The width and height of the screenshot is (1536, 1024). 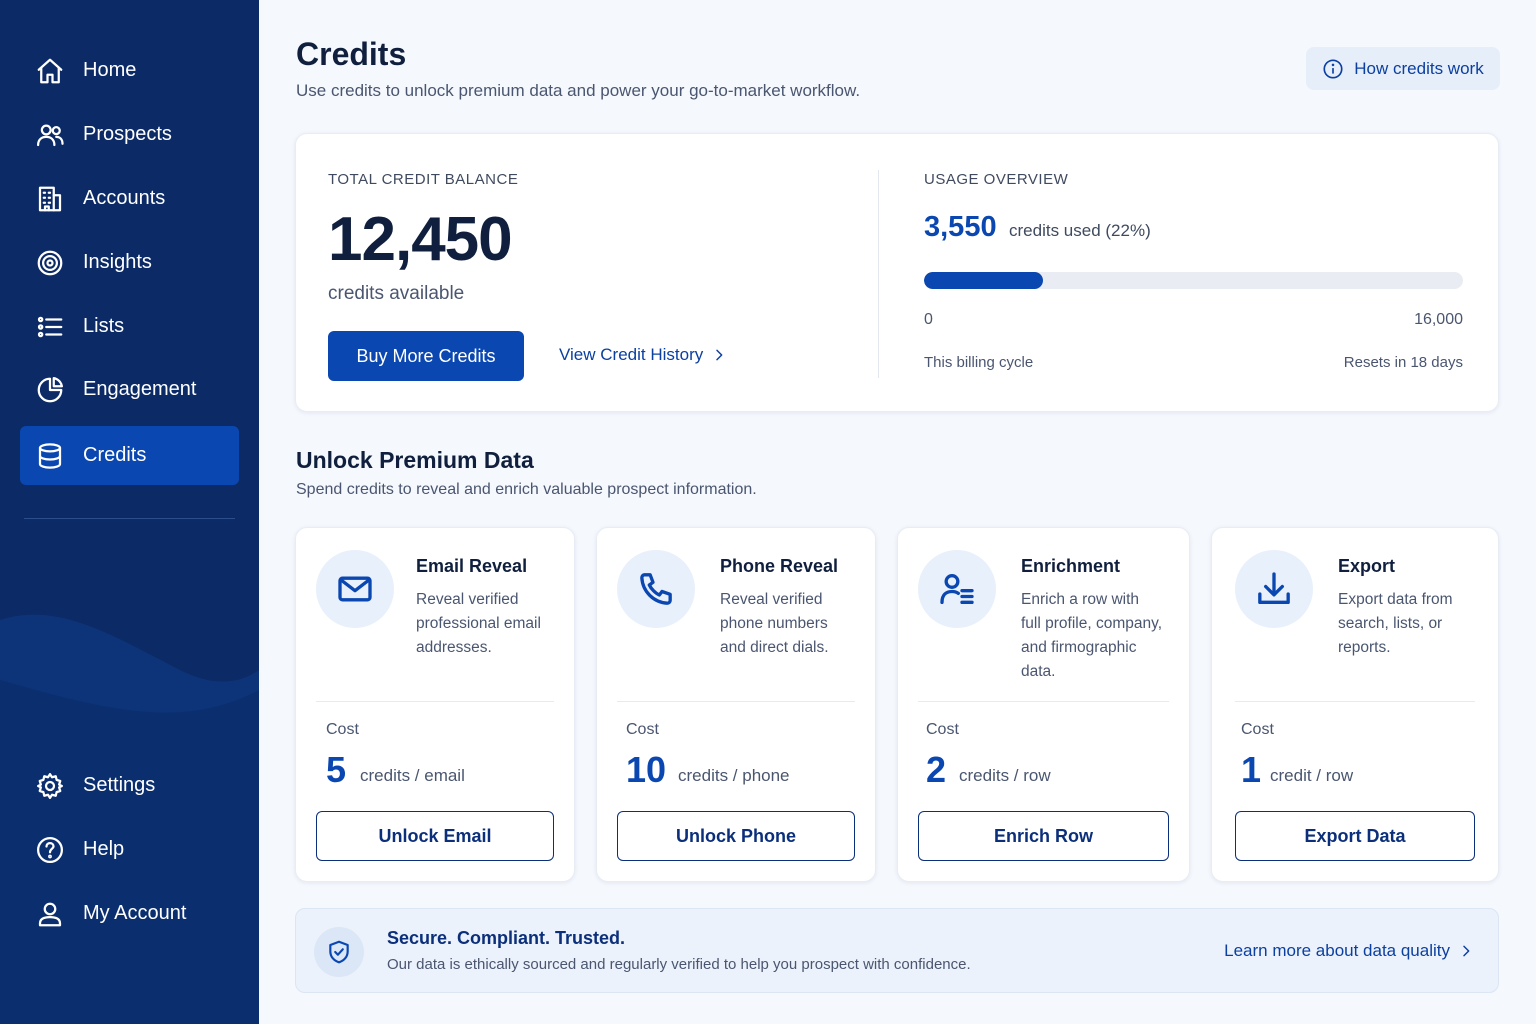 What do you see at coordinates (415, 460) in the screenshot?
I see `section-title: Unlock Premium Data` at bounding box center [415, 460].